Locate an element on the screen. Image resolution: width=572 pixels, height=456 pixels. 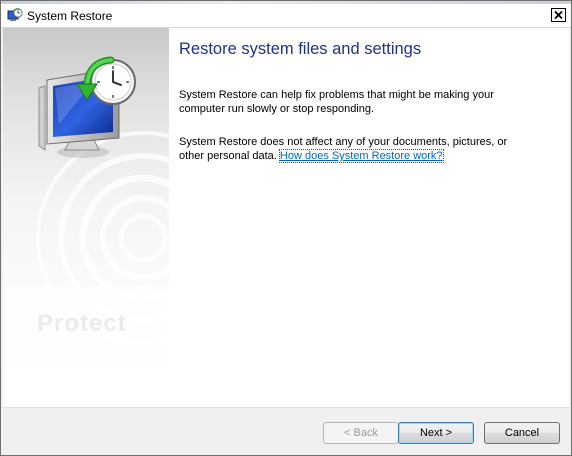
help-link: How does System Restore work? is located at coordinates (361, 156).